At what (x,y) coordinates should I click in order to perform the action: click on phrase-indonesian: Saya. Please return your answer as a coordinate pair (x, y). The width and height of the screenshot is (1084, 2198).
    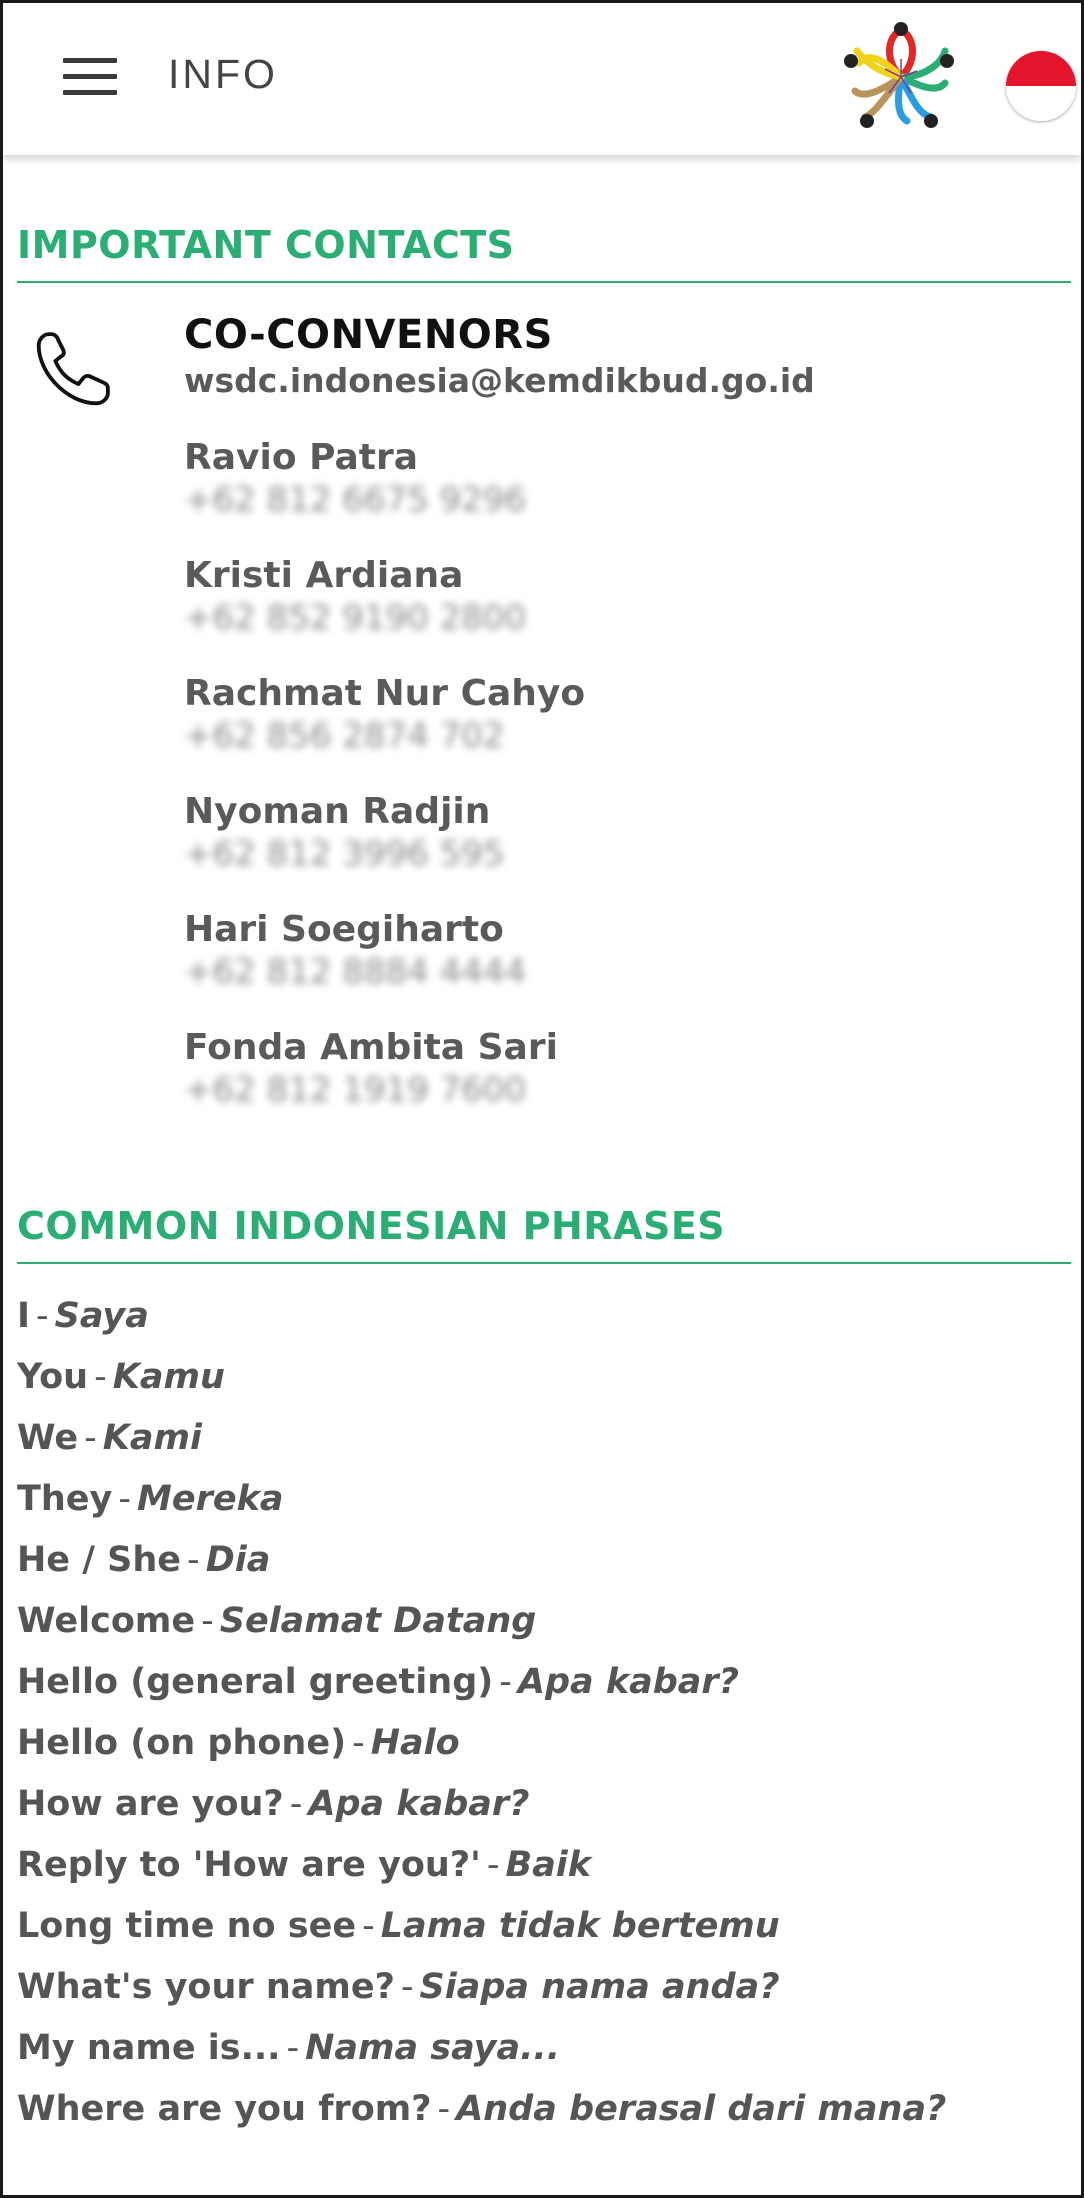
    Looking at the image, I should click on (101, 1316).